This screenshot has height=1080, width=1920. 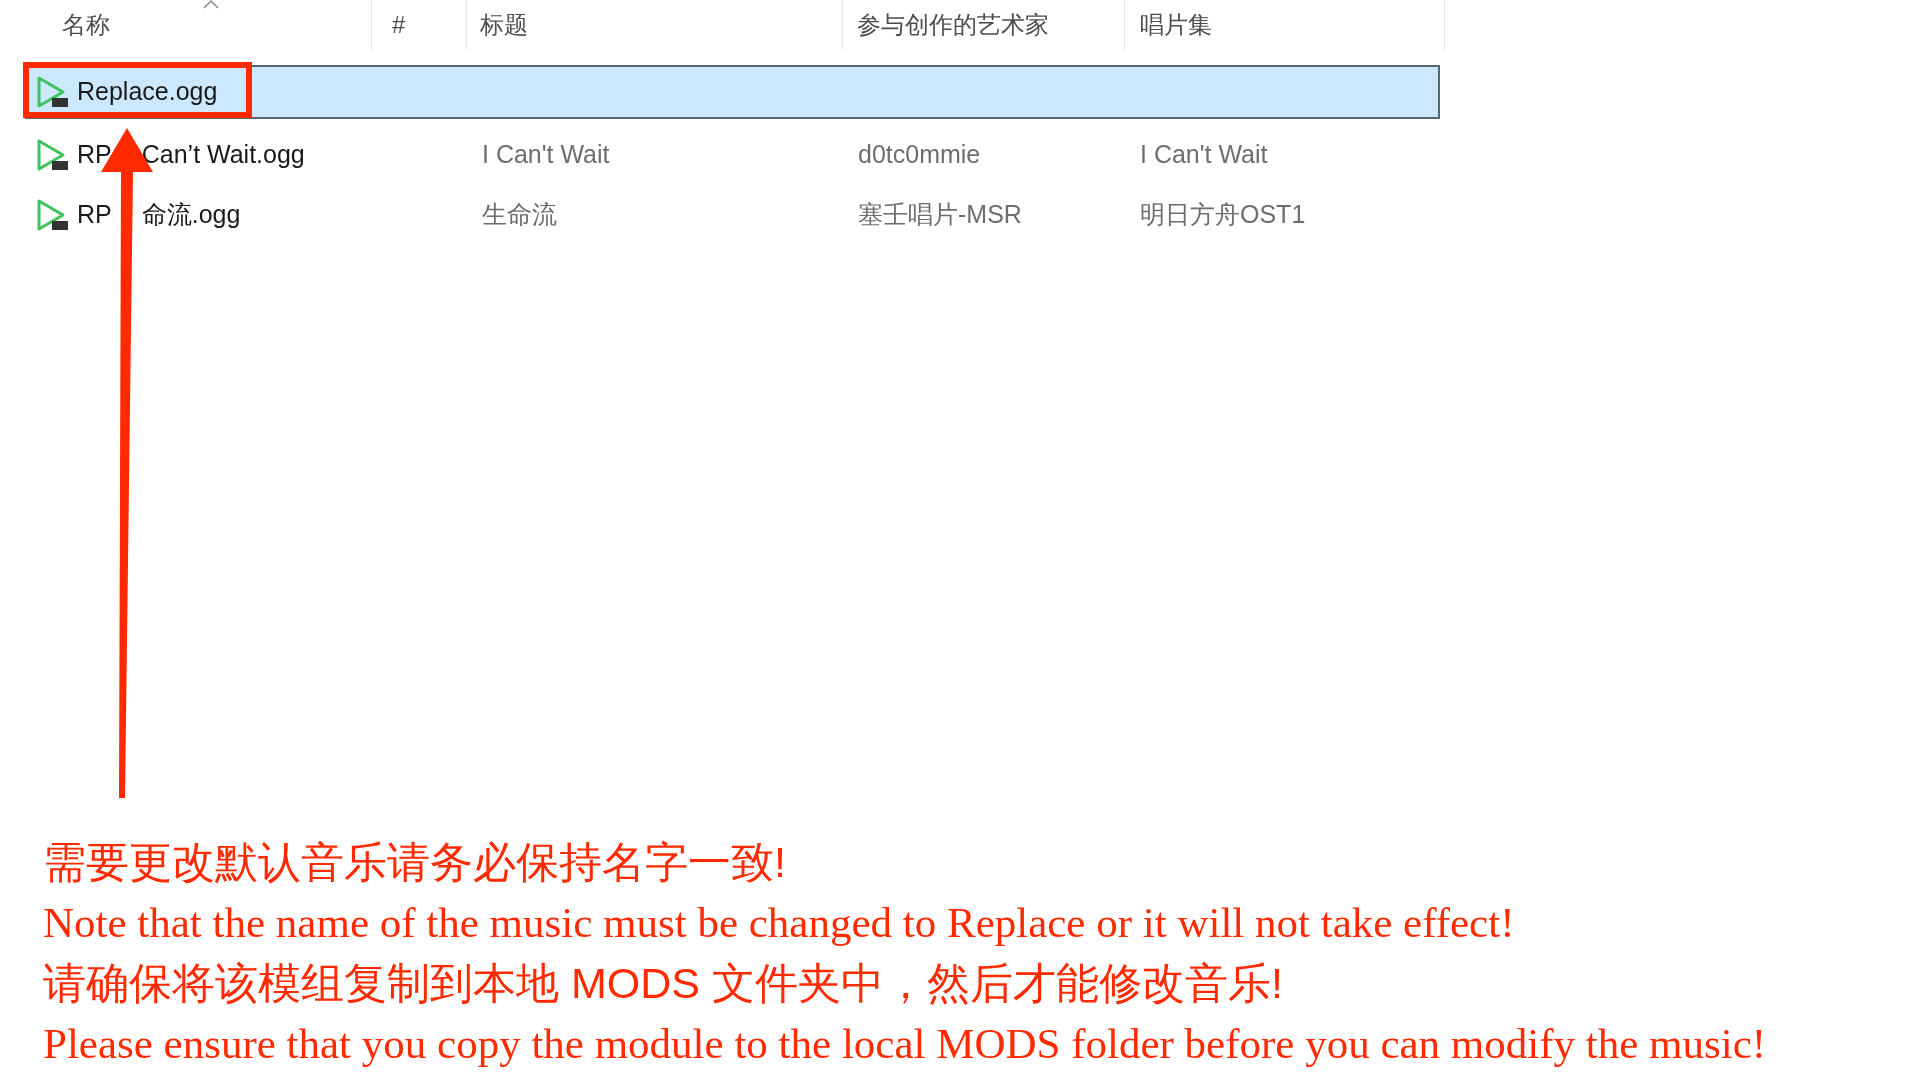 What do you see at coordinates (147, 92) in the screenshot?
I see `file-name: Replace.ogg` at bounding box center [147, 92].